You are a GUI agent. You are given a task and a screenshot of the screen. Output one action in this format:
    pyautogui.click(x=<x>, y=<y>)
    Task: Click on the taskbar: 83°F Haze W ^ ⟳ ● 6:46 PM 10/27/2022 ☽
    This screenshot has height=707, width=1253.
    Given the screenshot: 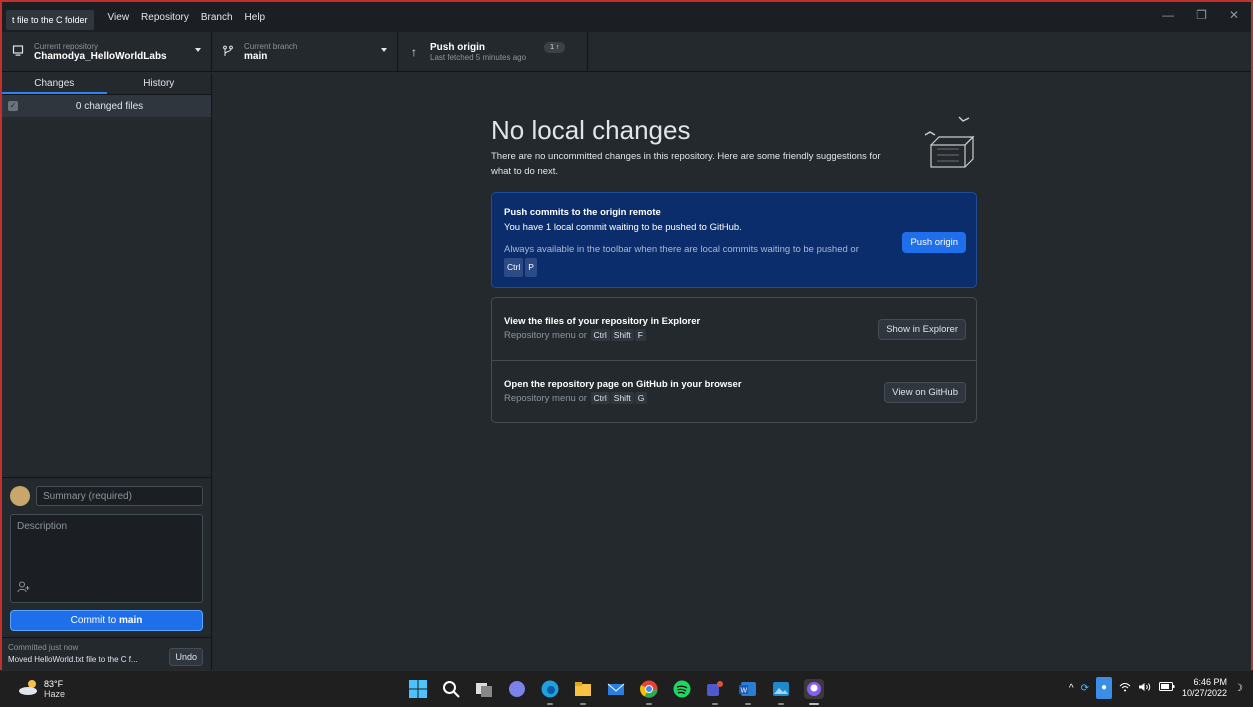 What is the action you would take?
    pyautogui.click(x=626, y=688)
    